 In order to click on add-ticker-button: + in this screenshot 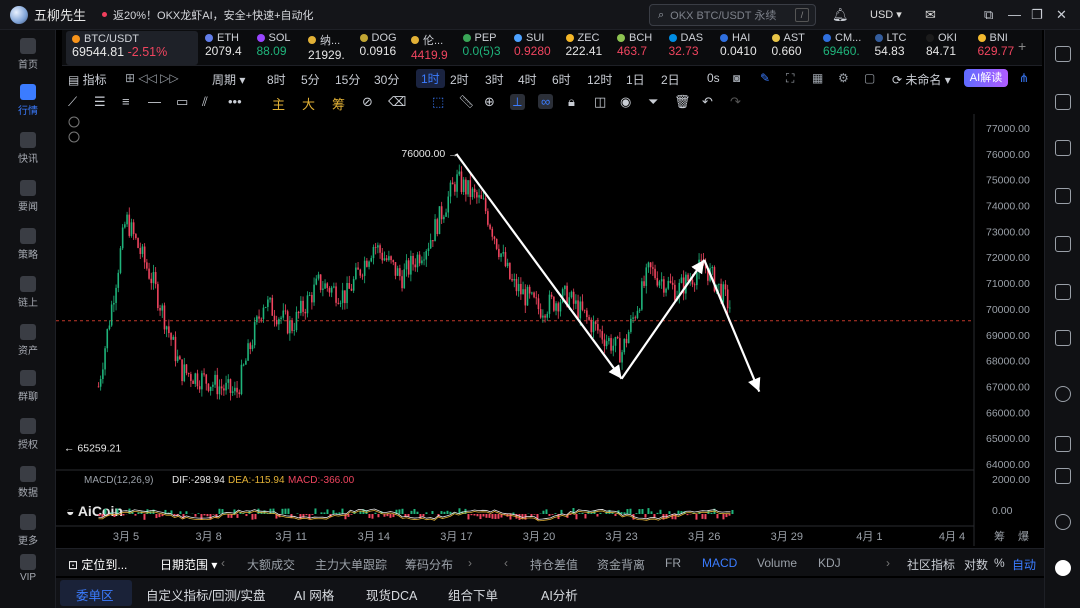, I will do `click(1022, 46)`.